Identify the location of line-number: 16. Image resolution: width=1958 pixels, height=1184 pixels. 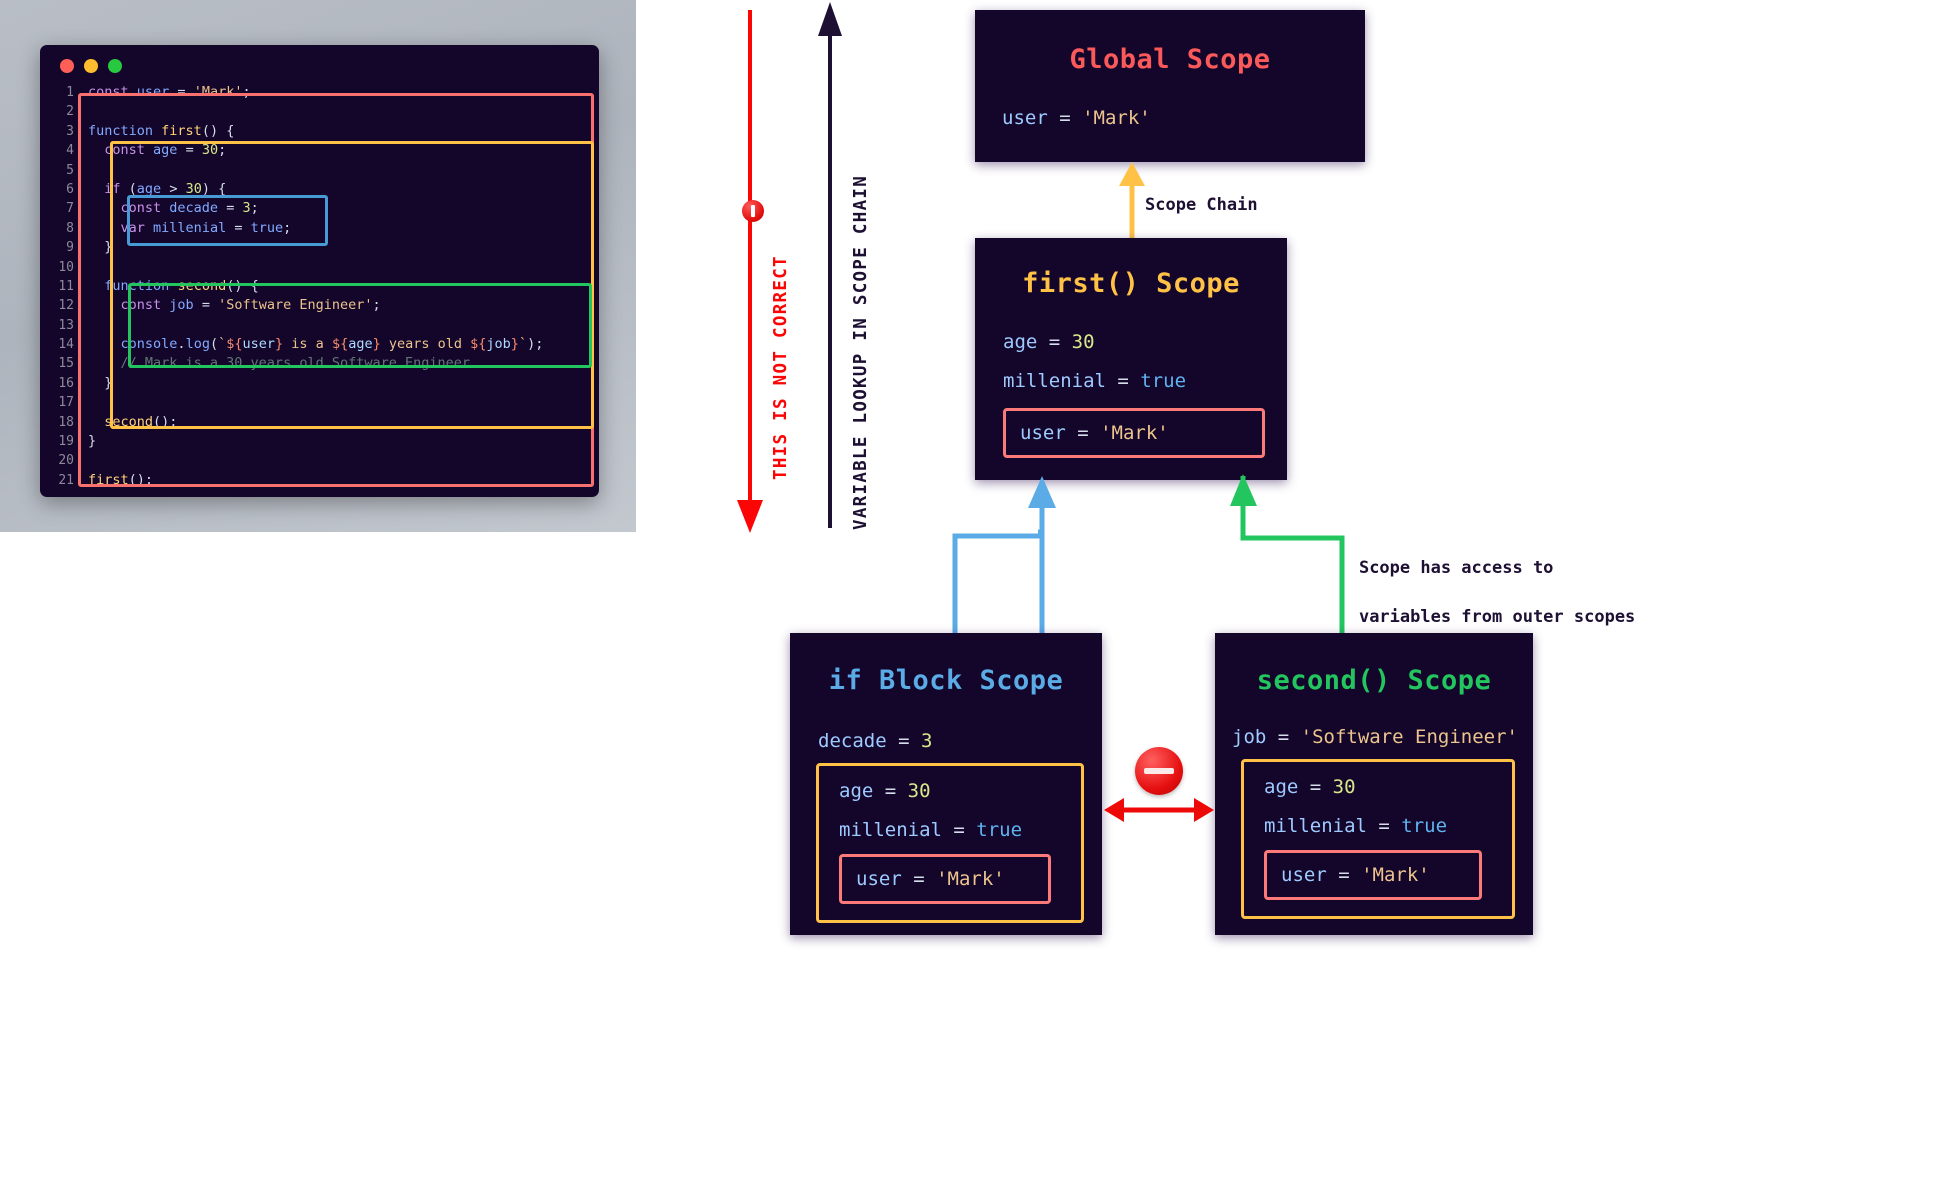
(66, 383).